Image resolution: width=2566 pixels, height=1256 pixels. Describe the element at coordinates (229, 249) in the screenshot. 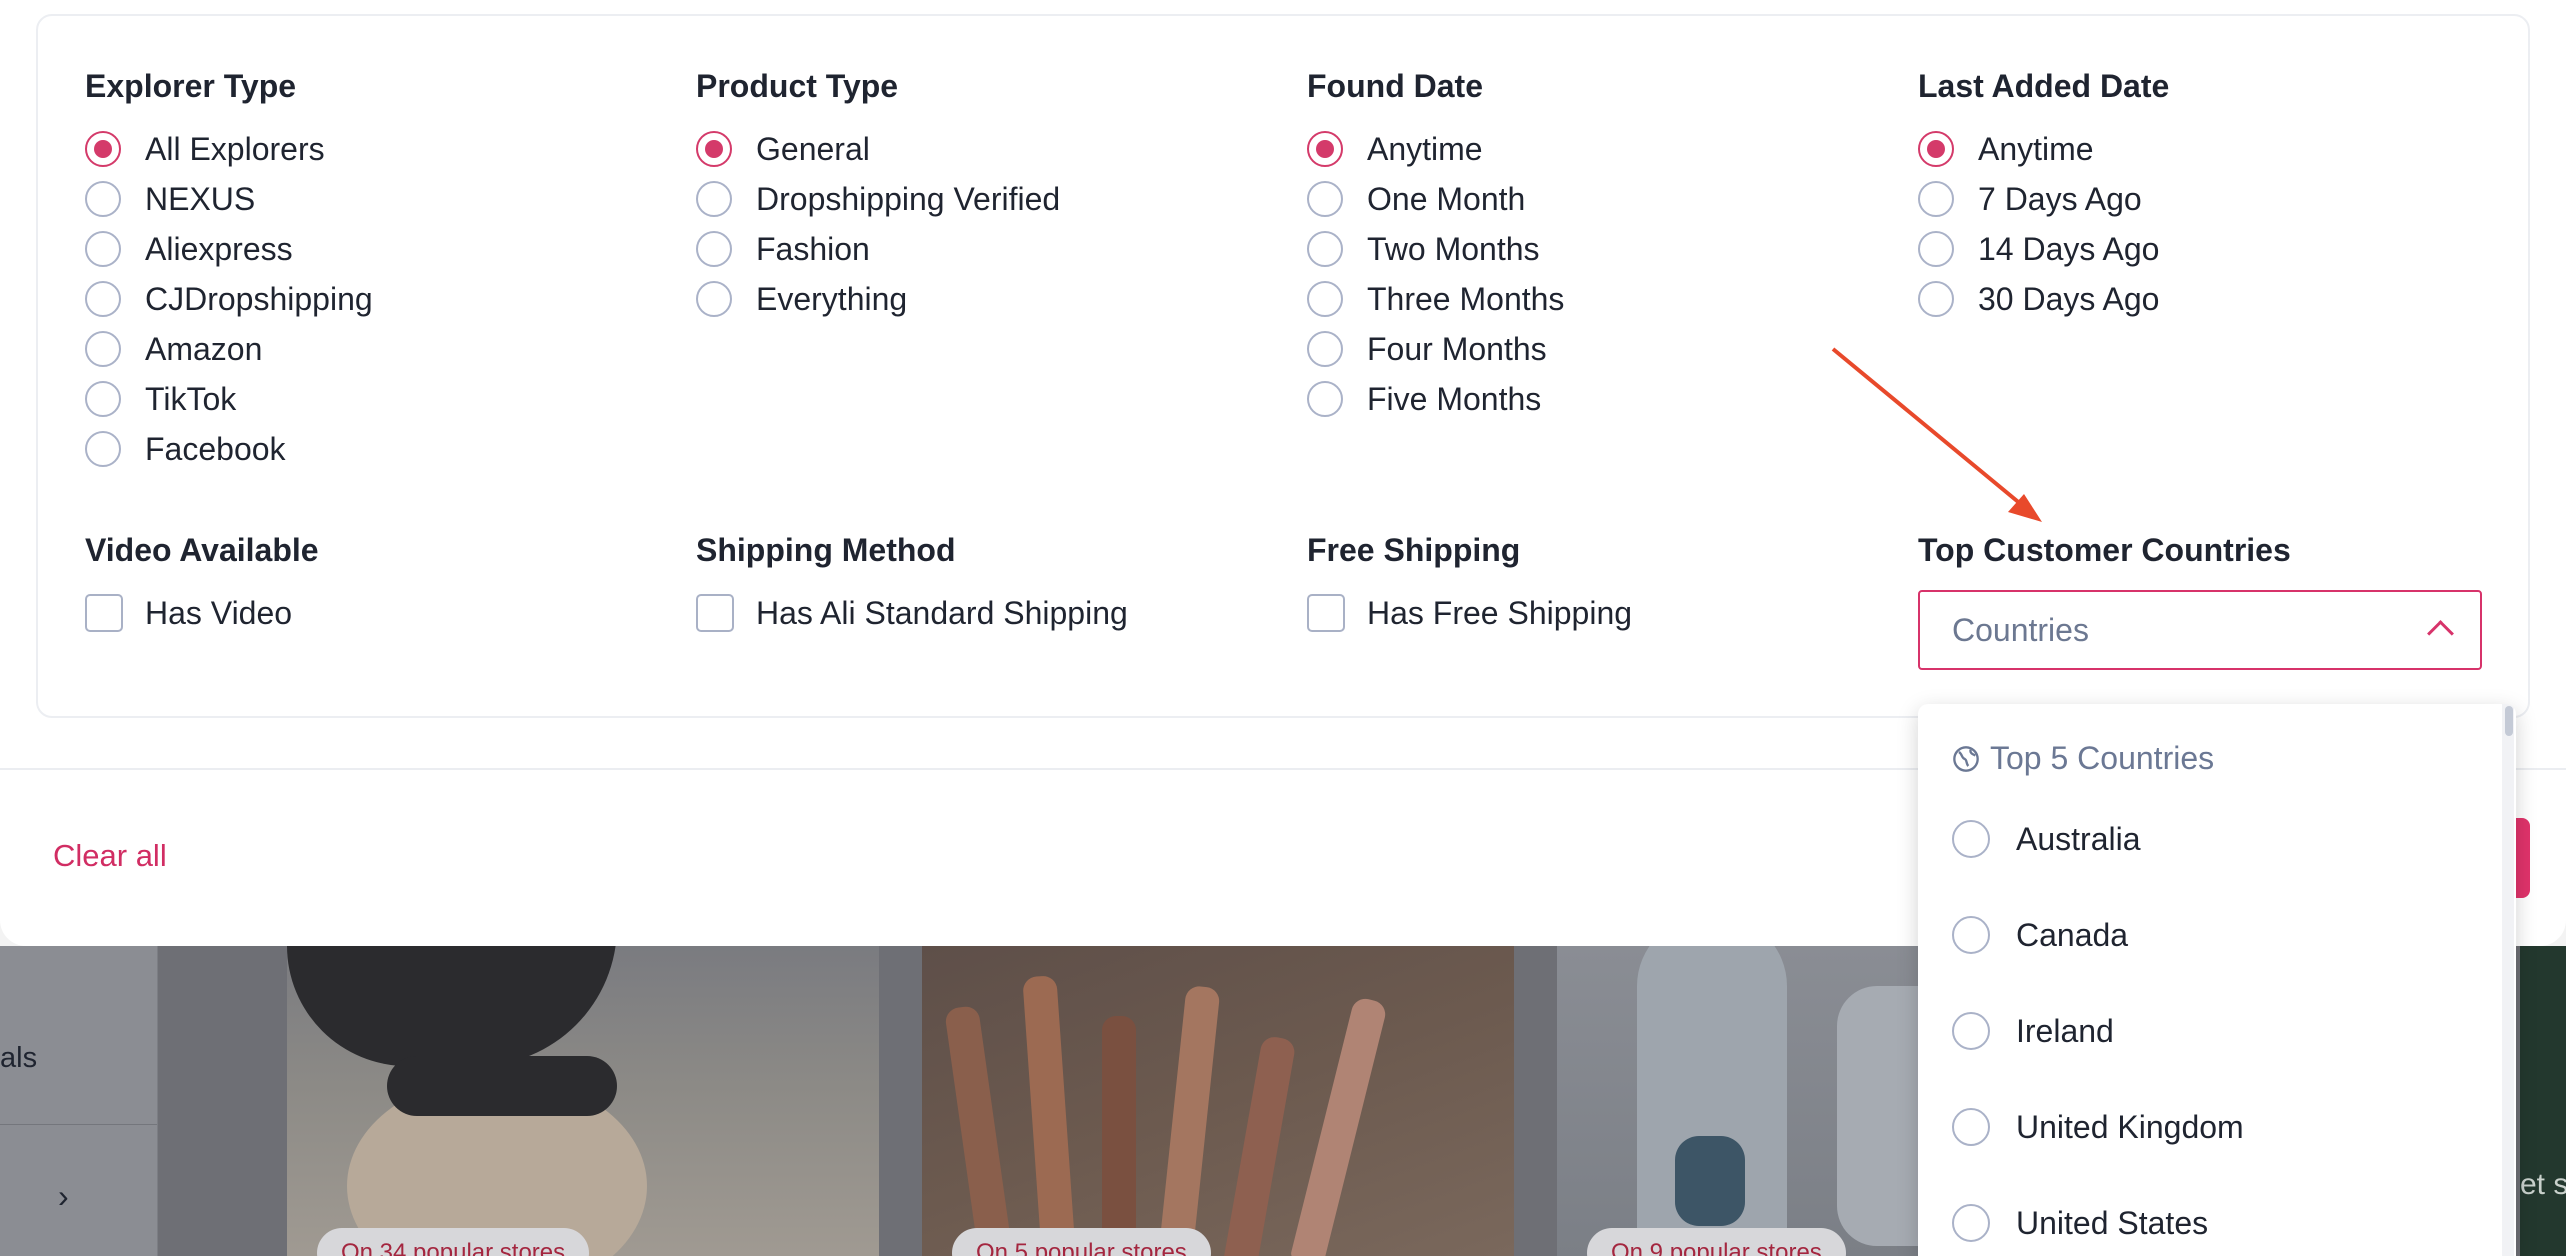

I see `explorer-option-aliexpress: Aliexpress` at that location.